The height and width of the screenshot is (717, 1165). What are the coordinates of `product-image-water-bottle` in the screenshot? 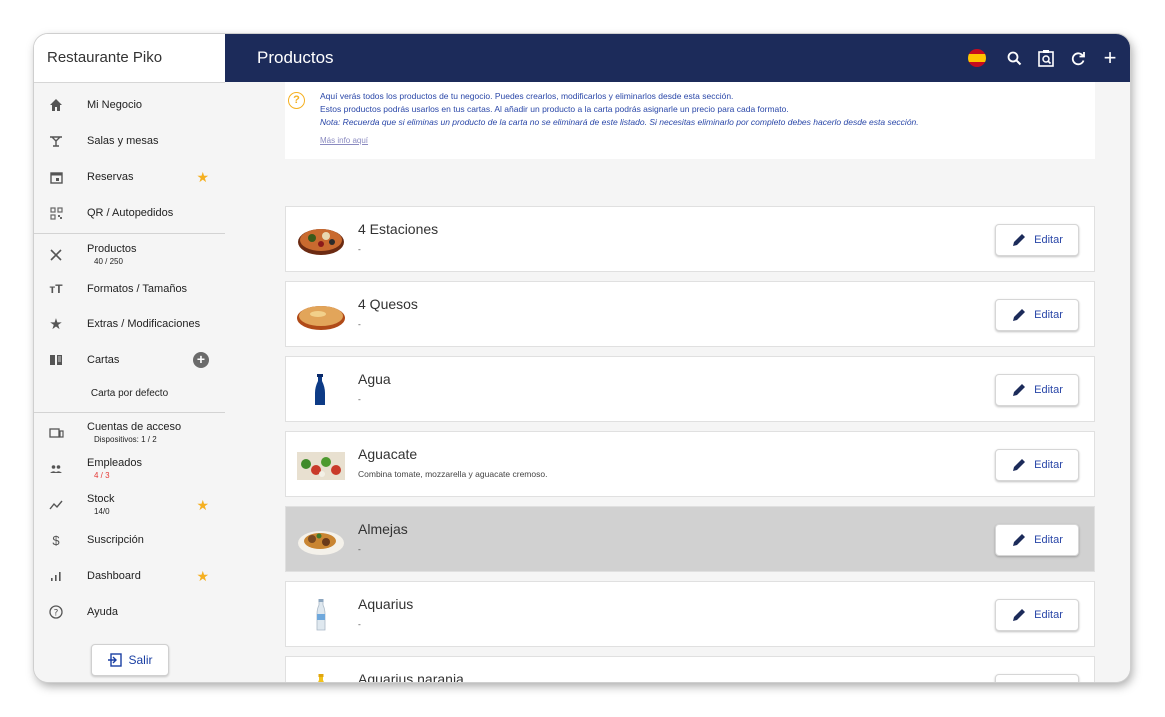 It's located at (321, 390).